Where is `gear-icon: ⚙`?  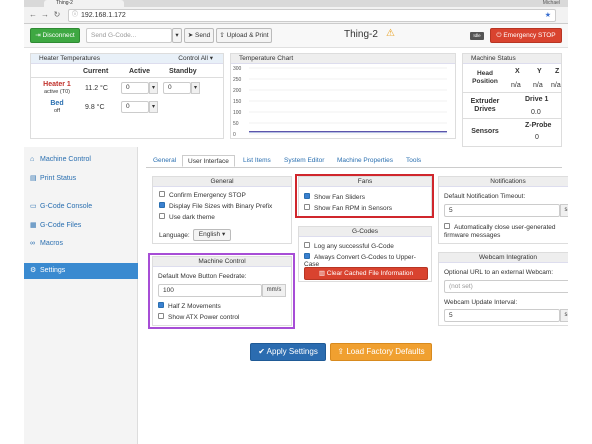 gear-icon: ⚙ is located at coordinates (33, 270).